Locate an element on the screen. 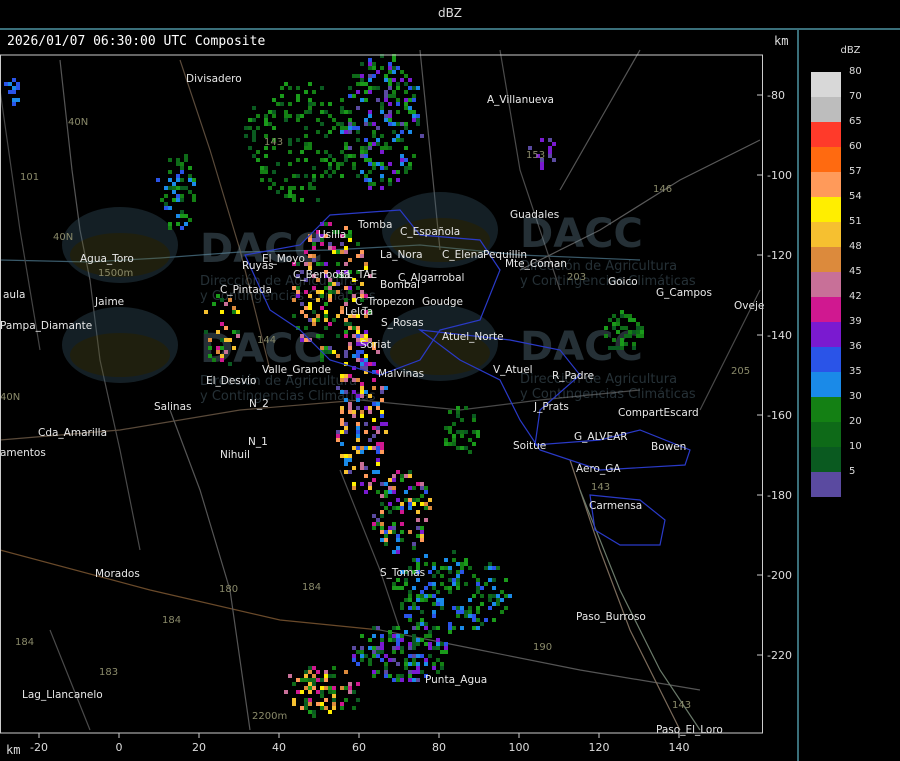 Image resolution: width=900 pixels, height=761 pixels. place-label: Agua_Toro is located at coordinates (107, 259).